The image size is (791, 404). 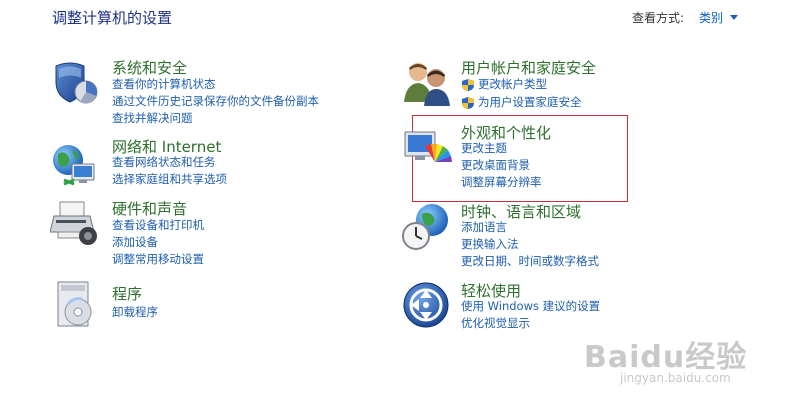 I want to click on link-change-theme: 更改主题, so click(x=484, y=148).